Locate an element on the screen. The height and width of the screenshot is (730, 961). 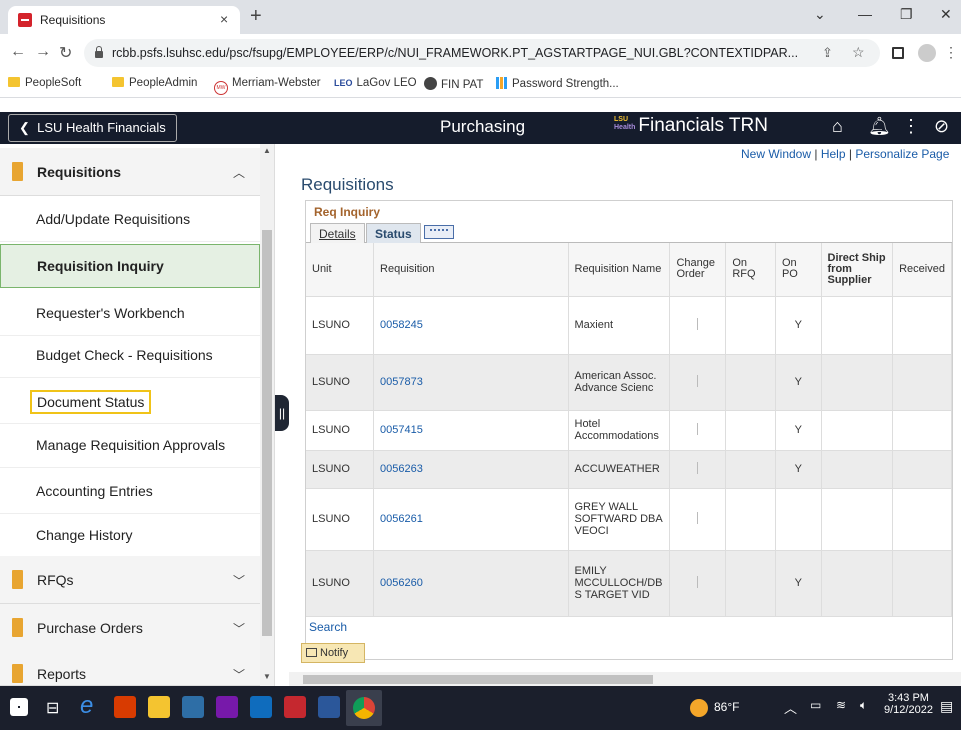
actions-menu-icon: ⋮ is located at coordinates (911, 126).